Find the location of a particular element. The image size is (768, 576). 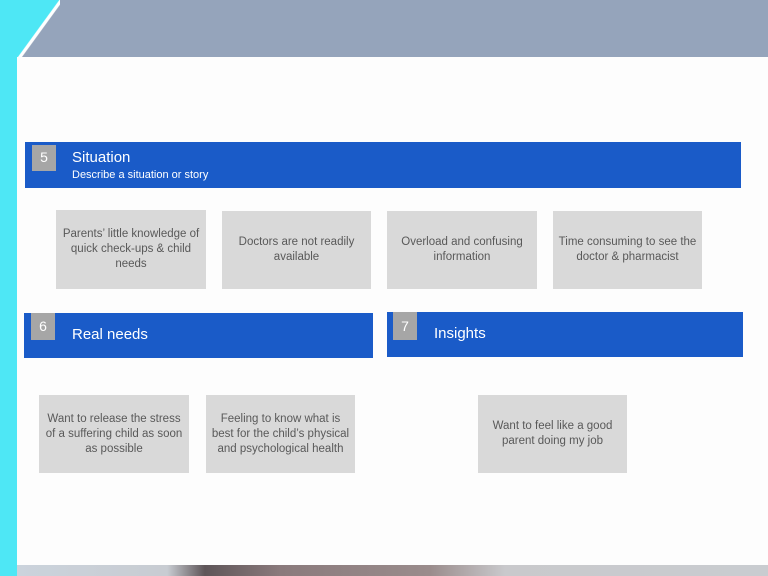

bottom-photo-strip is located at coordinates (392, 570).